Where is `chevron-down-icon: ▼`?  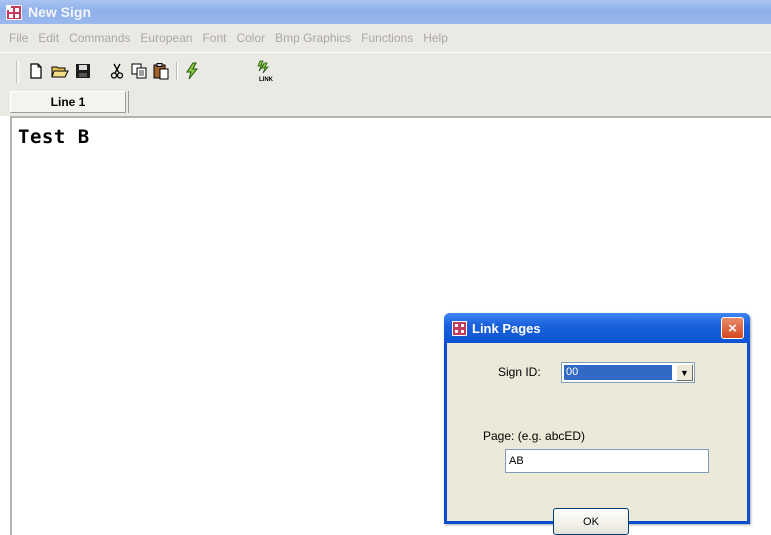
chevron-down-icon: ▼ is located at coordinates (684, 372).